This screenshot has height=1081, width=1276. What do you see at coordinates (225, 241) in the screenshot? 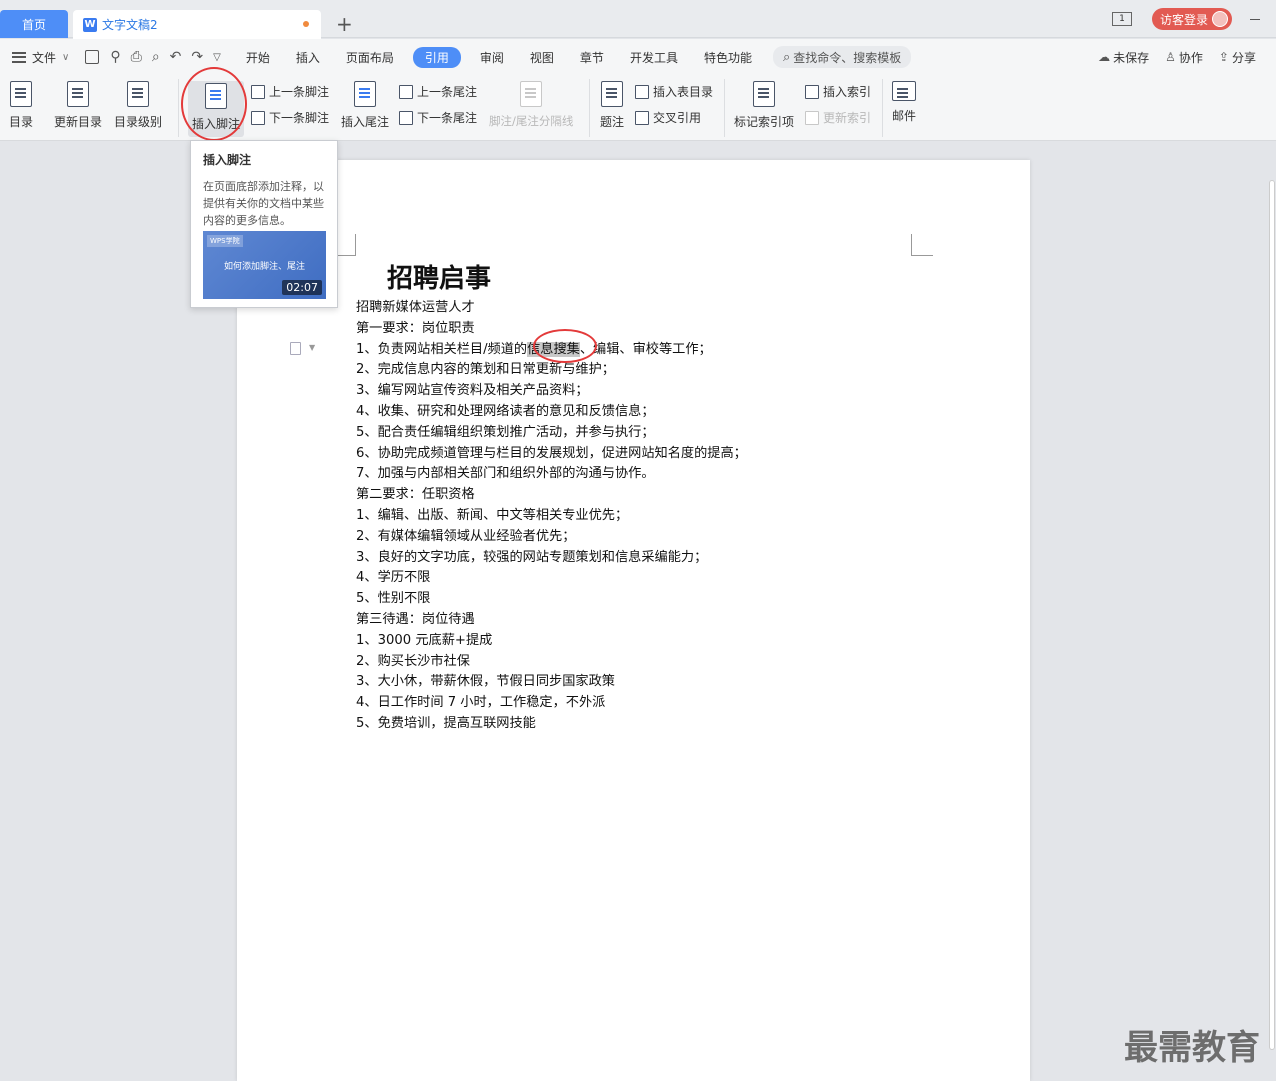
I see `wps-academy-logo: WPS学院` at bounding box center [225, 241].